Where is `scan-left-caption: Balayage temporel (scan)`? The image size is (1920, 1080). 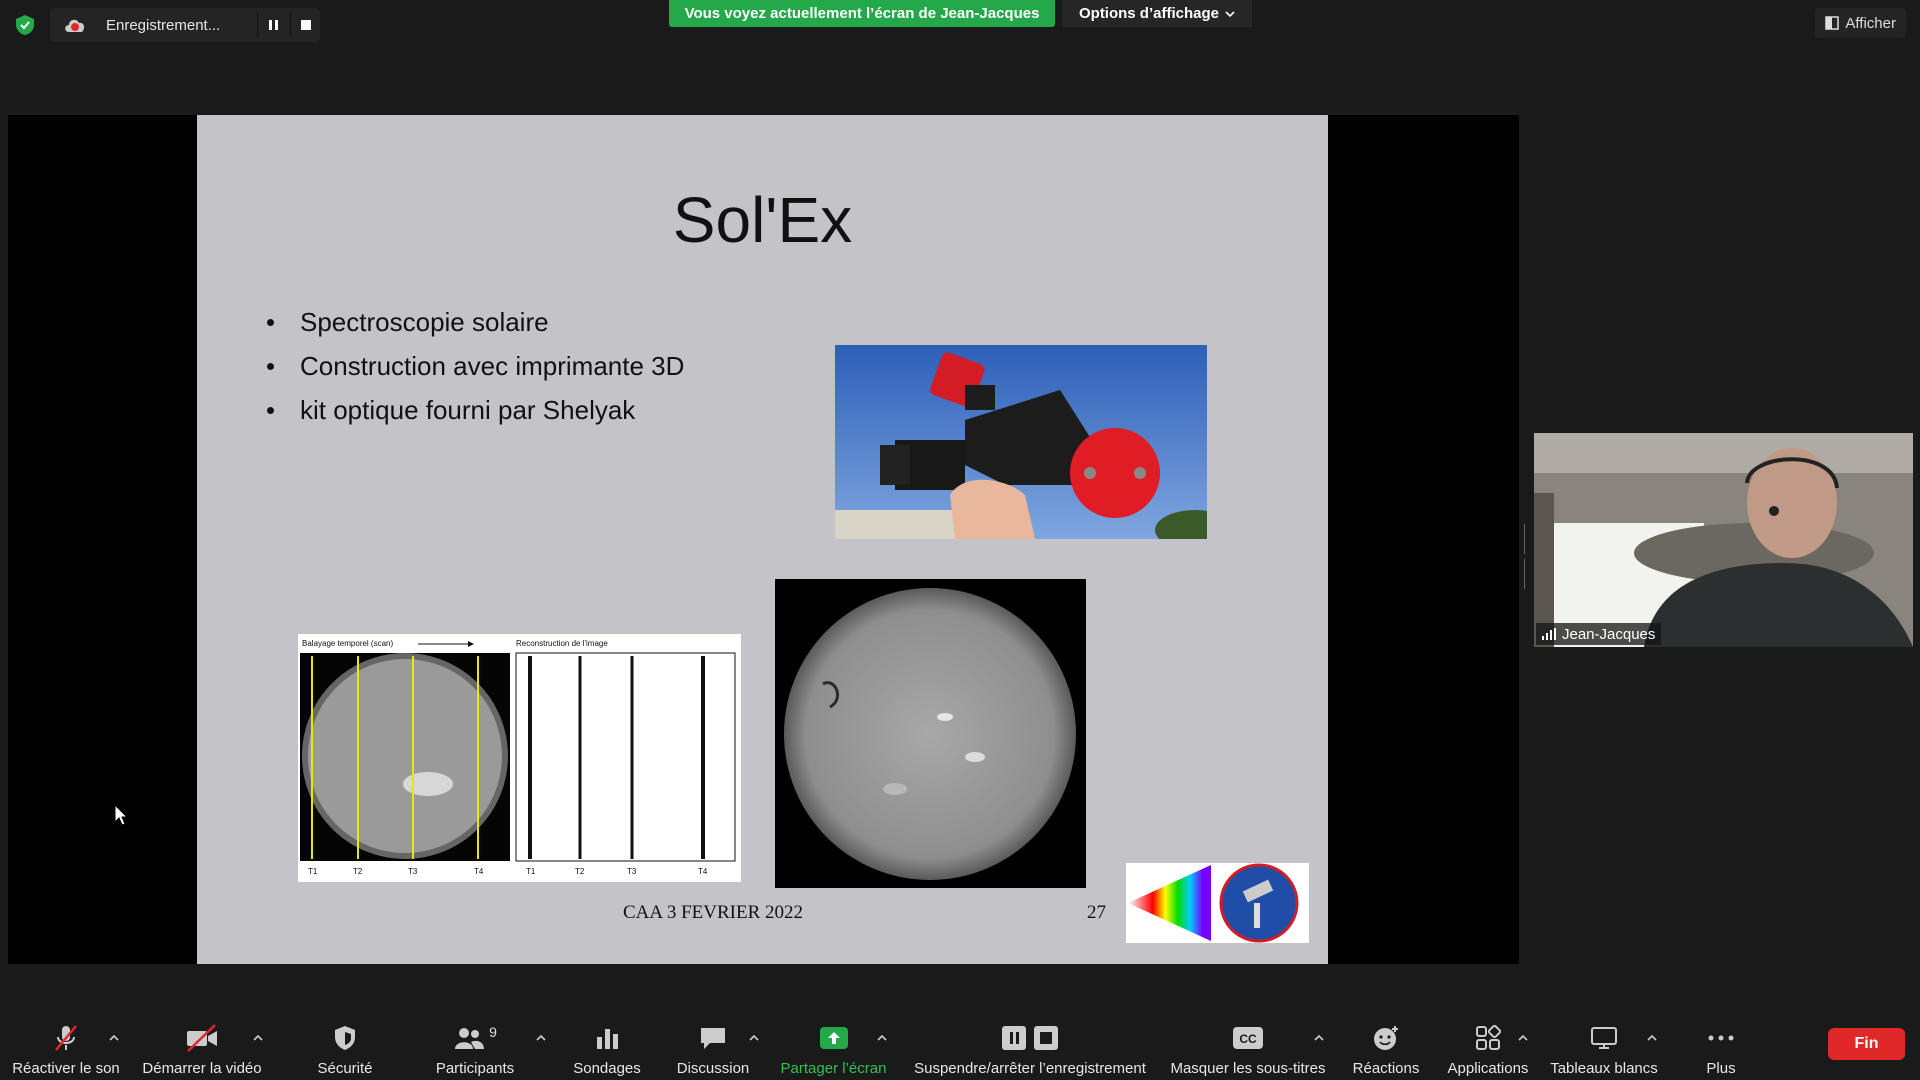 scan-left-caption: Balayage temporel (scan) is located at coordinates (347, 643).